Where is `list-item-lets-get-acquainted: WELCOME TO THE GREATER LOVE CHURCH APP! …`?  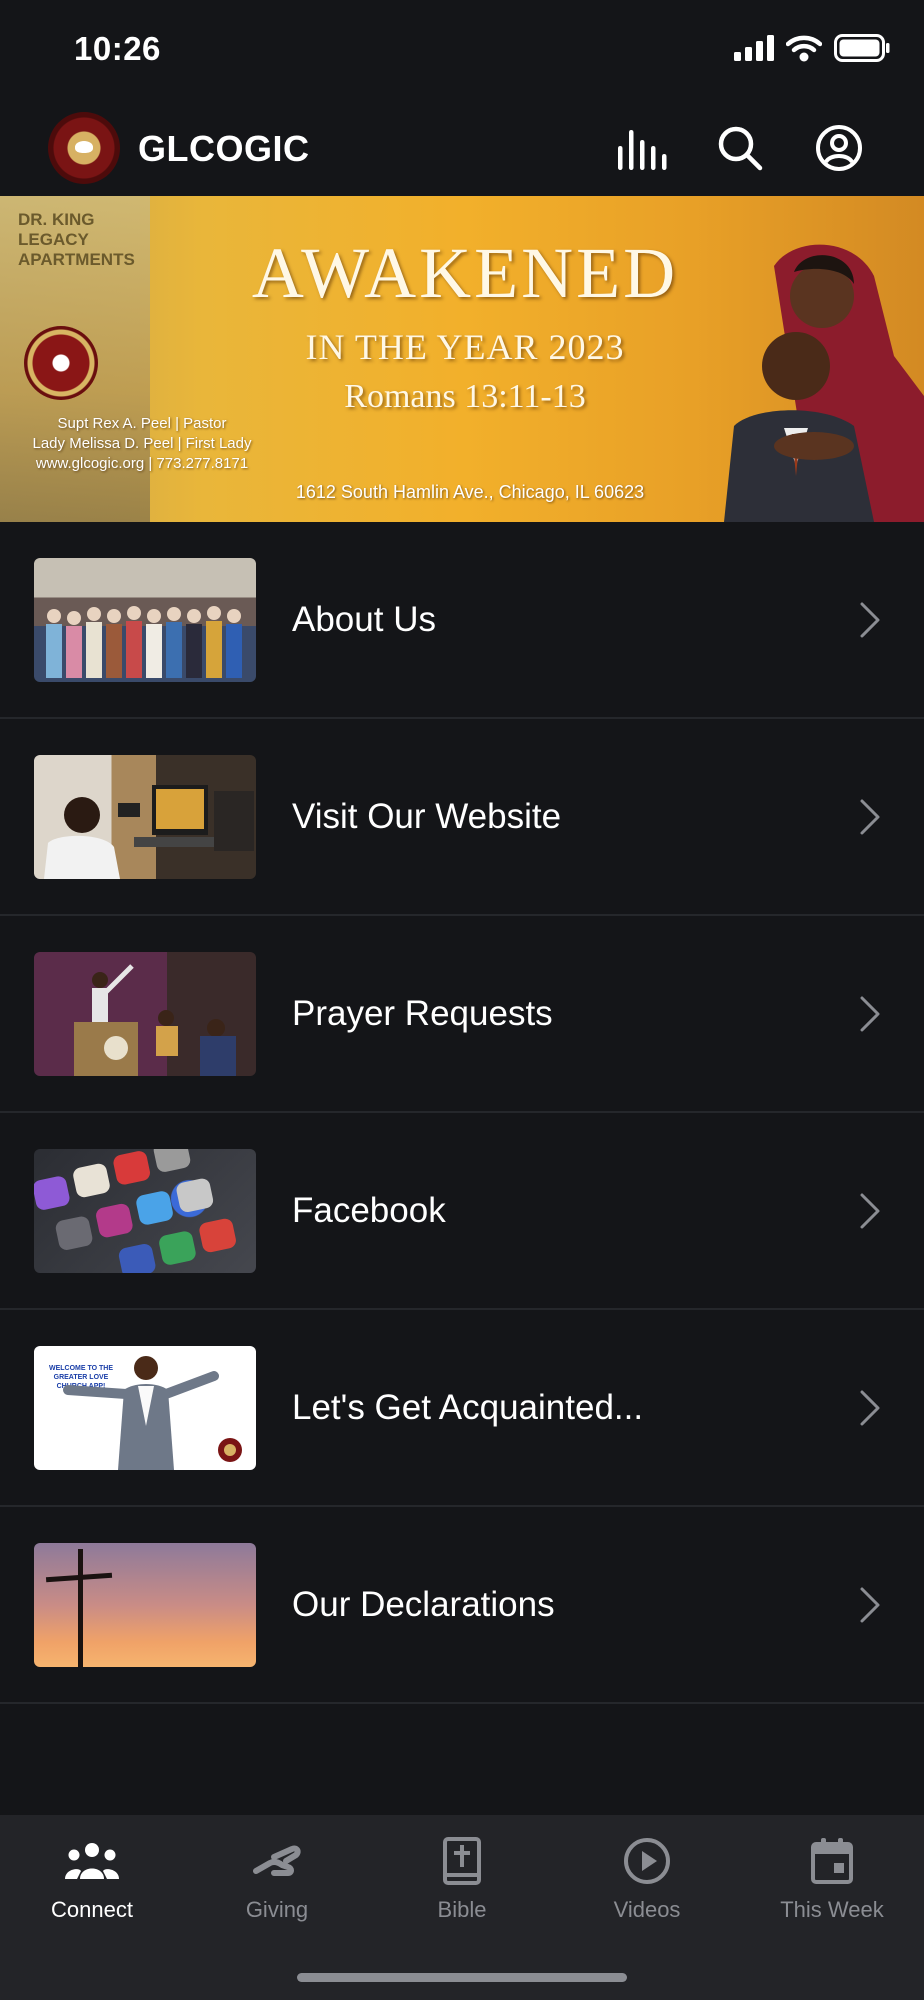 list-item-lets-get-acquainted: WELCOME TO THE GREATER LOVE CHURCH APP! … is located at coordinates (462, 1408).